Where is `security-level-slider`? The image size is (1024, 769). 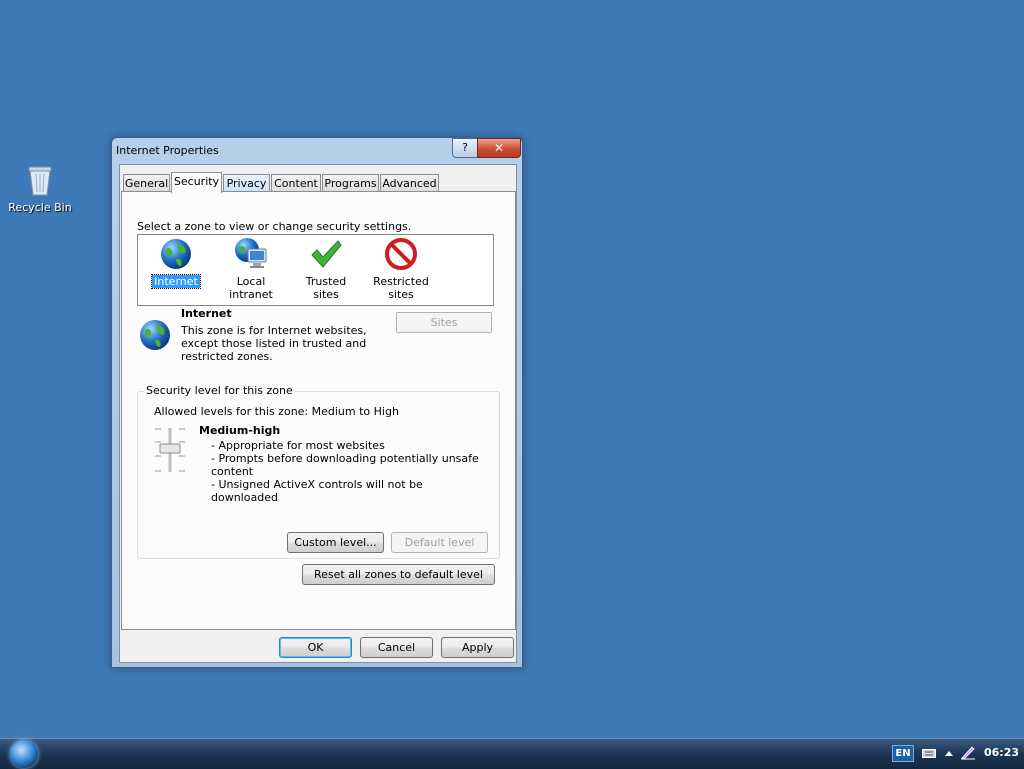
security-level-slider is located at coordinates (170, 450).